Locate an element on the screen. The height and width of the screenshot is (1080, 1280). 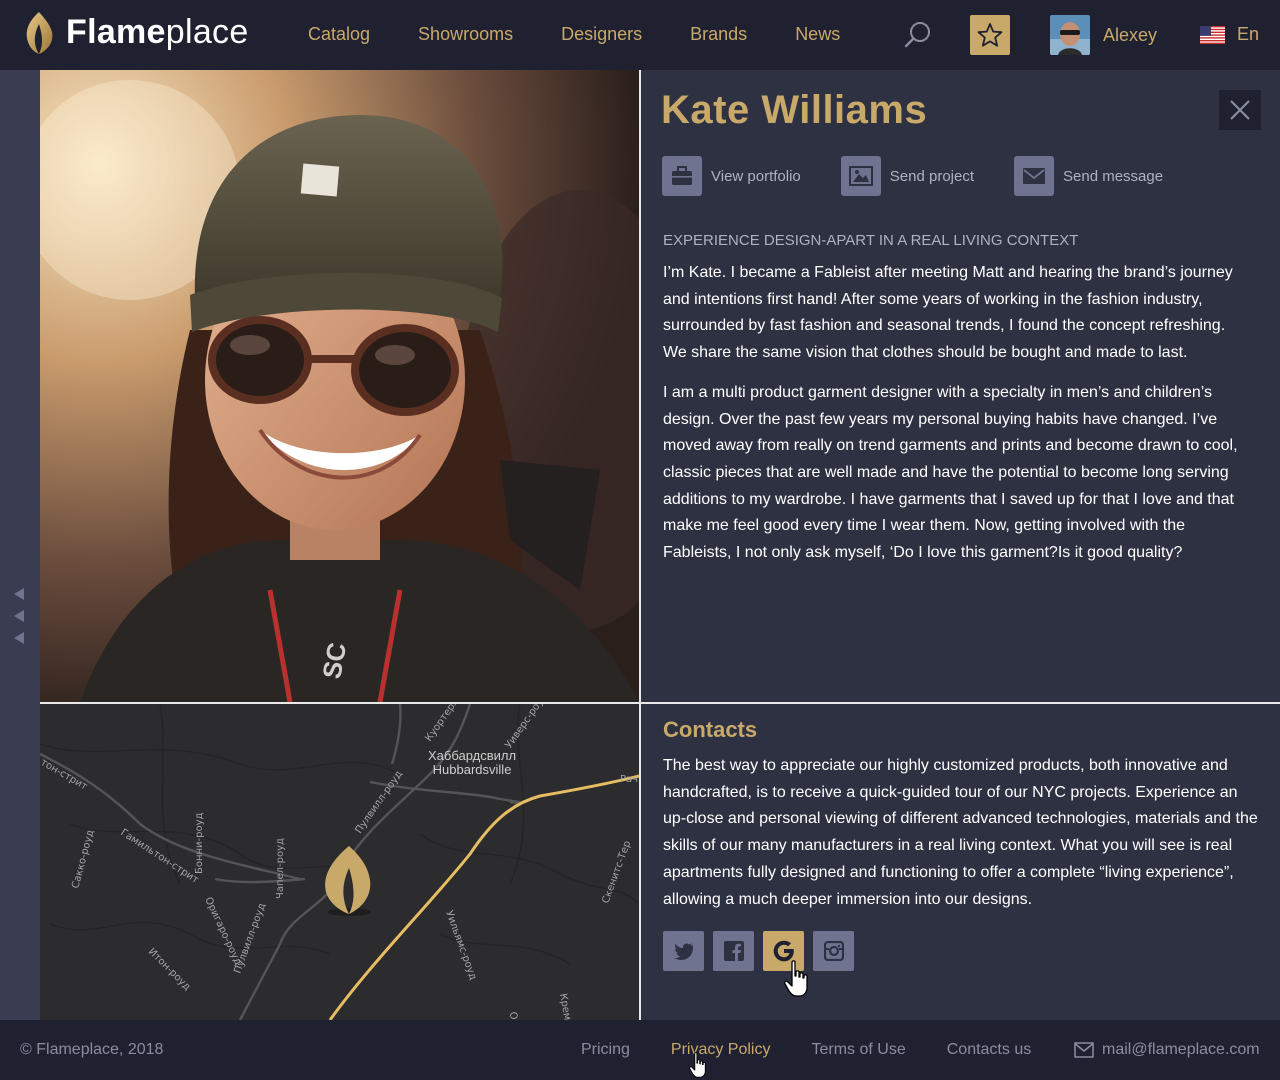
svg-text: Сакко-роуд is located at coordinates (83, 859).